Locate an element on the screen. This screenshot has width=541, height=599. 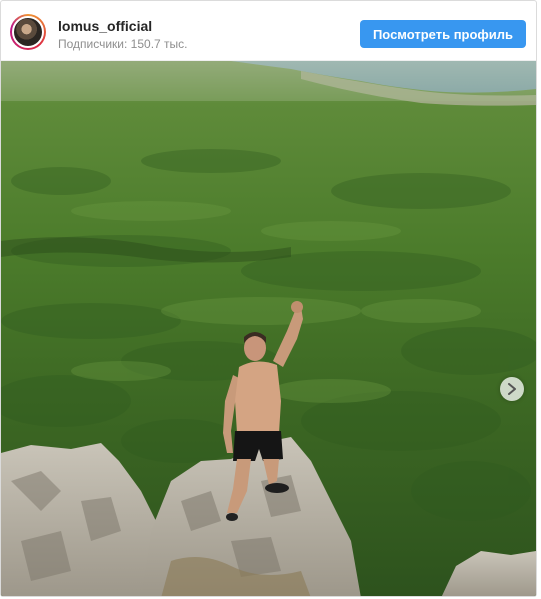
followers-count: Подписчики: 150.7 тыс. is located at coordinates (123, 44).